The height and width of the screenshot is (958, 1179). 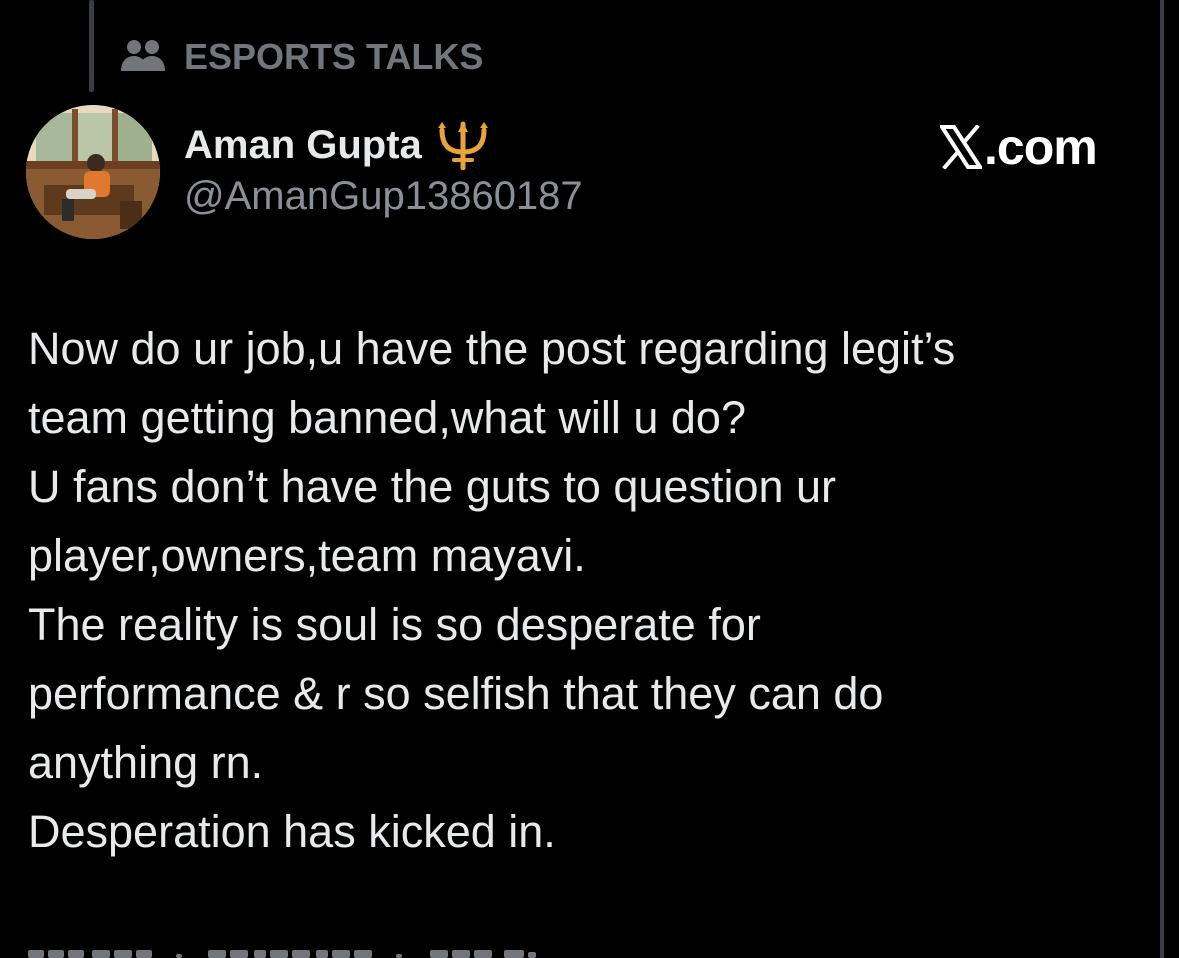 What do you see at coordinates (143, 57) in the screenshot?
I see `community-people-icon` at bounding box center [143, 57].